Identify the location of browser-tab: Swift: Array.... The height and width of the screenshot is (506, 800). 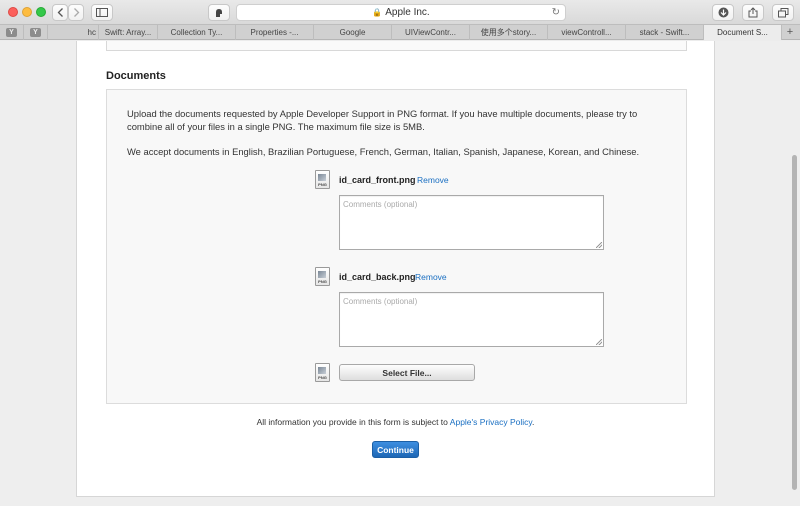
(128, 32).